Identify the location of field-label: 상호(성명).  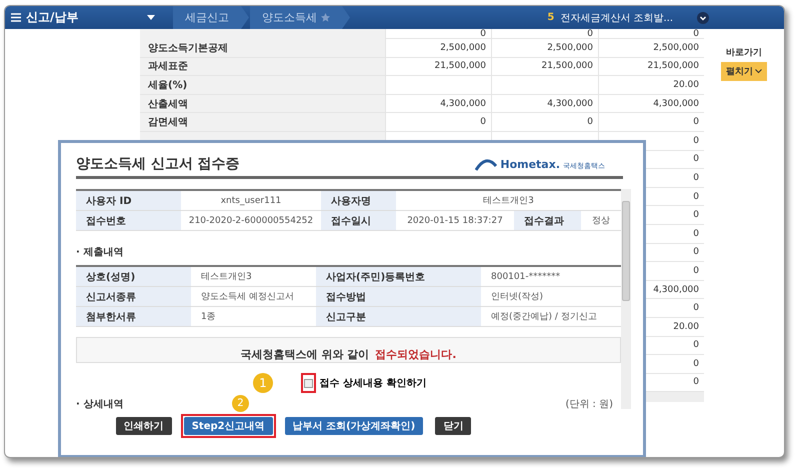
(133, 276).